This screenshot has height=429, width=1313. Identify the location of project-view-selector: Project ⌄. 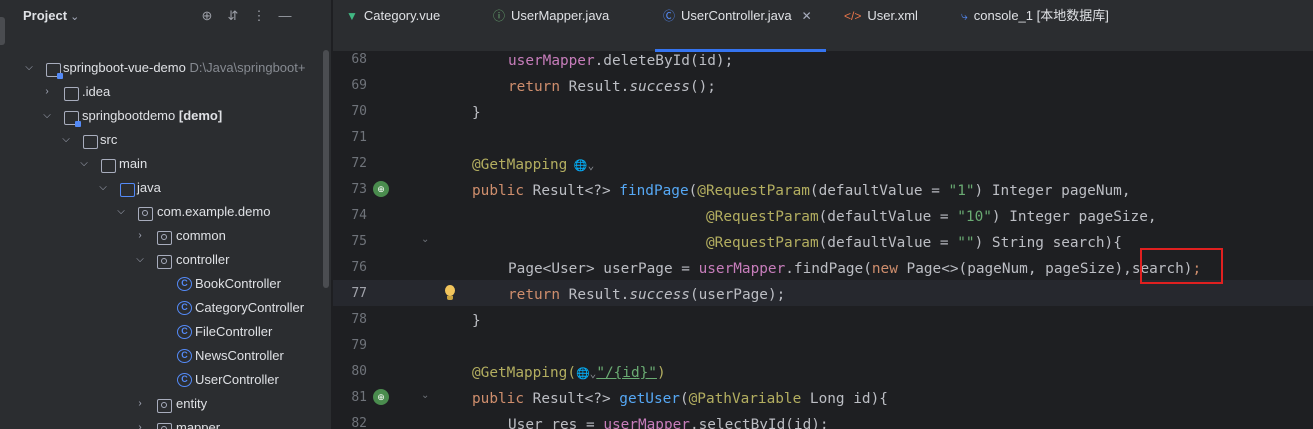
(51, 15).